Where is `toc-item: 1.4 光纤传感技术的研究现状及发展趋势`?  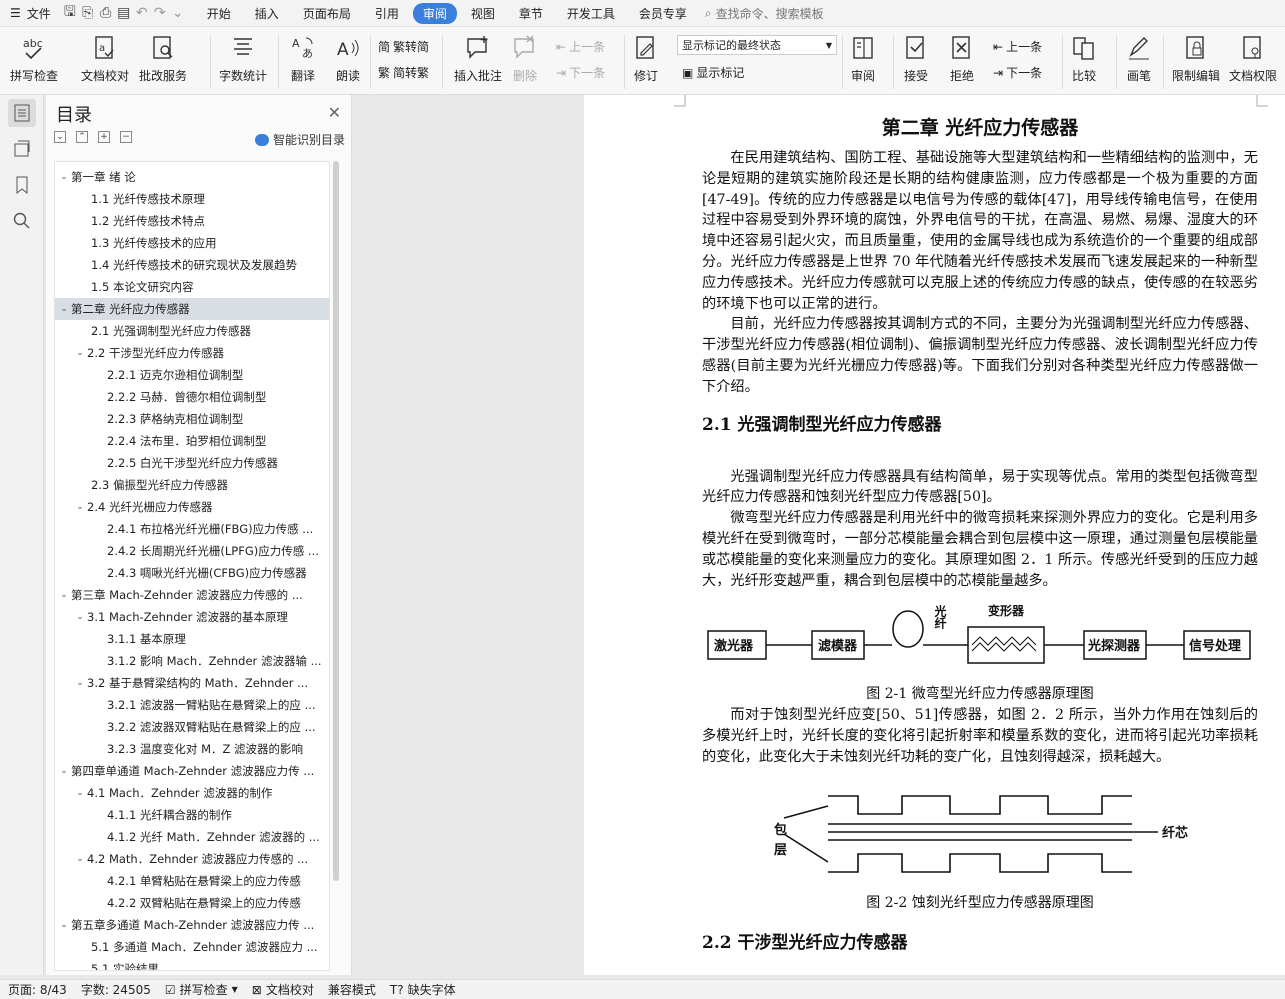 toc-item: 1.4 光纤传感技术的研究现状及发展趋势 is located at coordinates (192, 265).